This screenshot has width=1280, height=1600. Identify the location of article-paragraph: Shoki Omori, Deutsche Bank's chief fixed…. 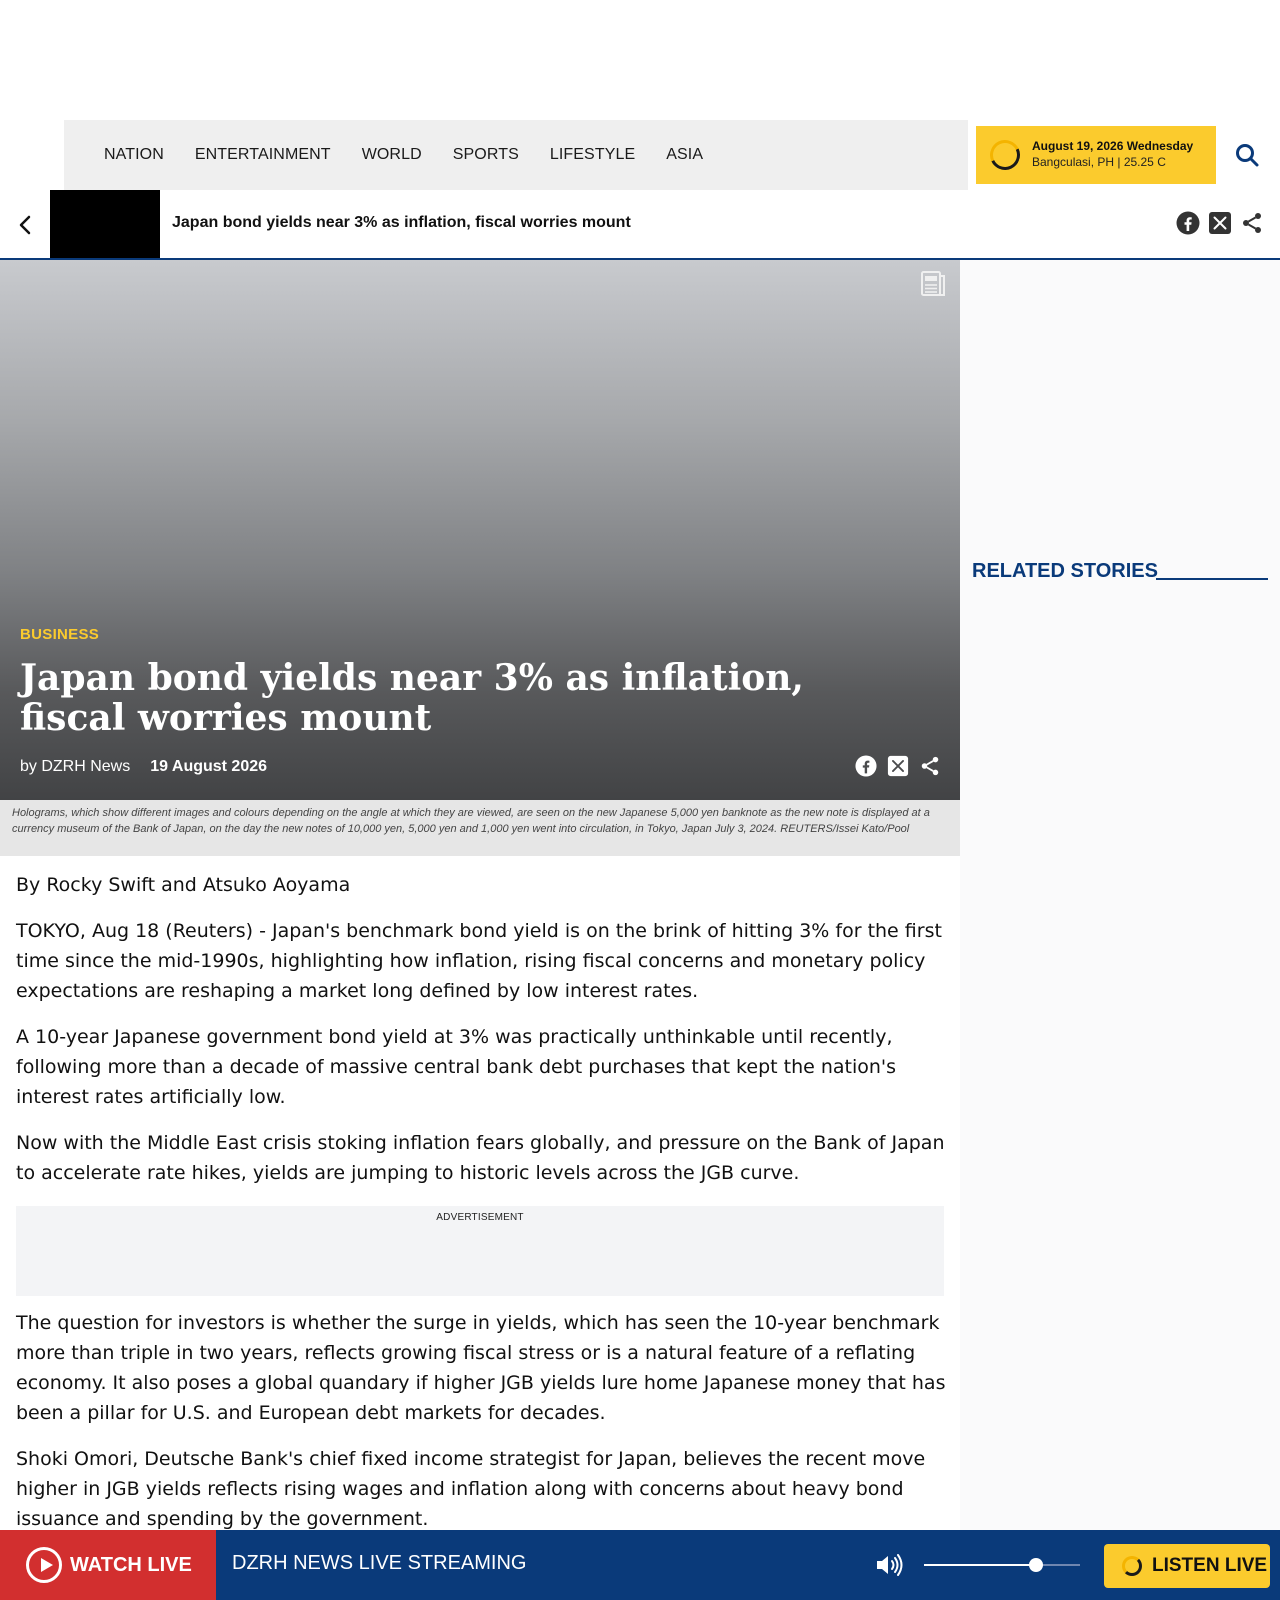
(471, 1489).